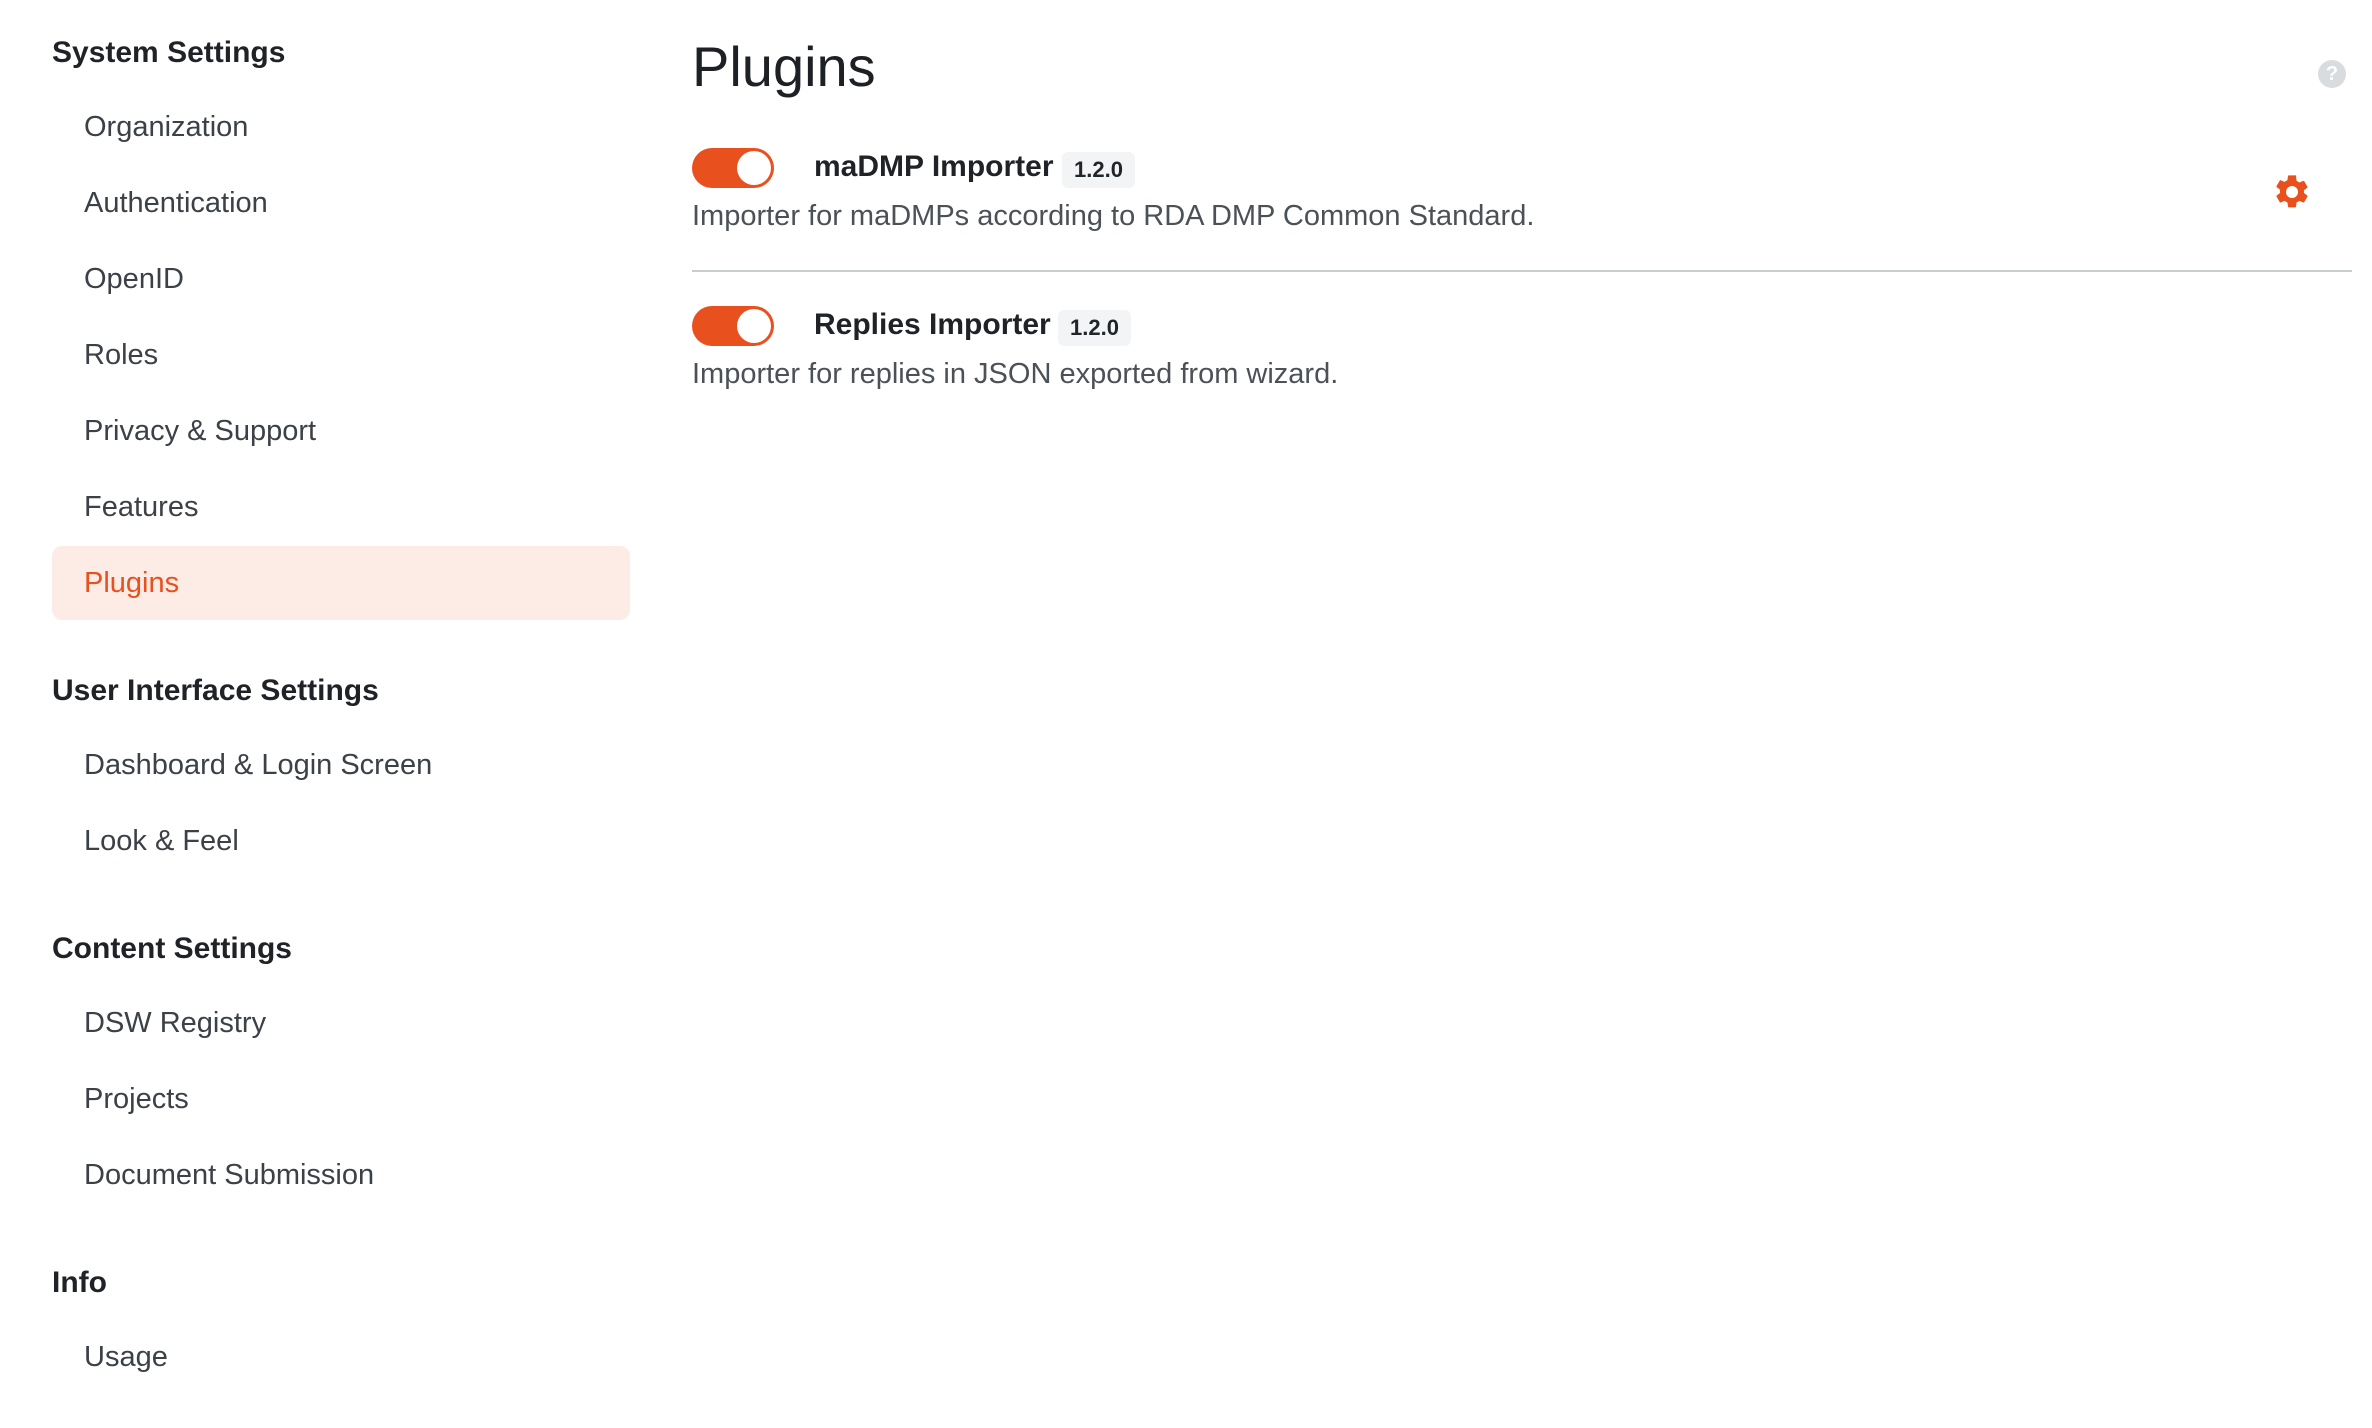 This screenshot has width=2372, height=1428. What do you see at coordinates (79, 1282) in the screenshot?
I see `group-title-info: Info` at bounding box center [79, 1282].